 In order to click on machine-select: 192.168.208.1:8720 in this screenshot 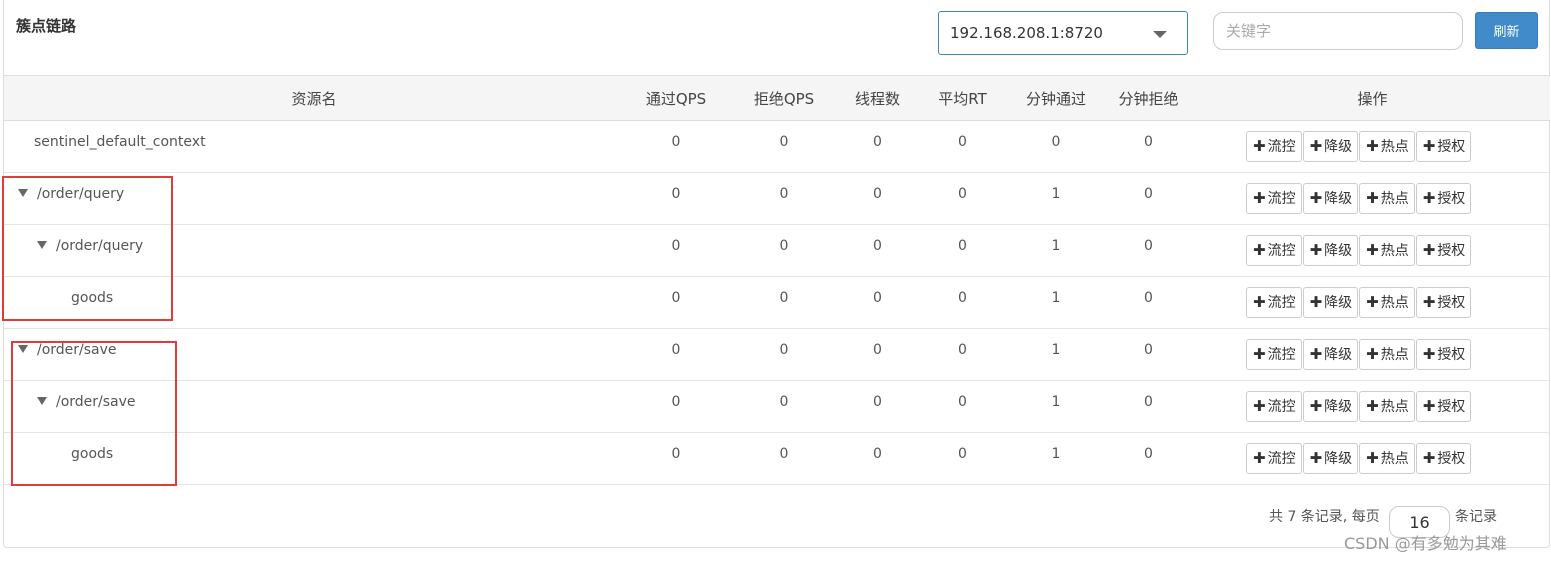, I will do `click(1063, 33)`.